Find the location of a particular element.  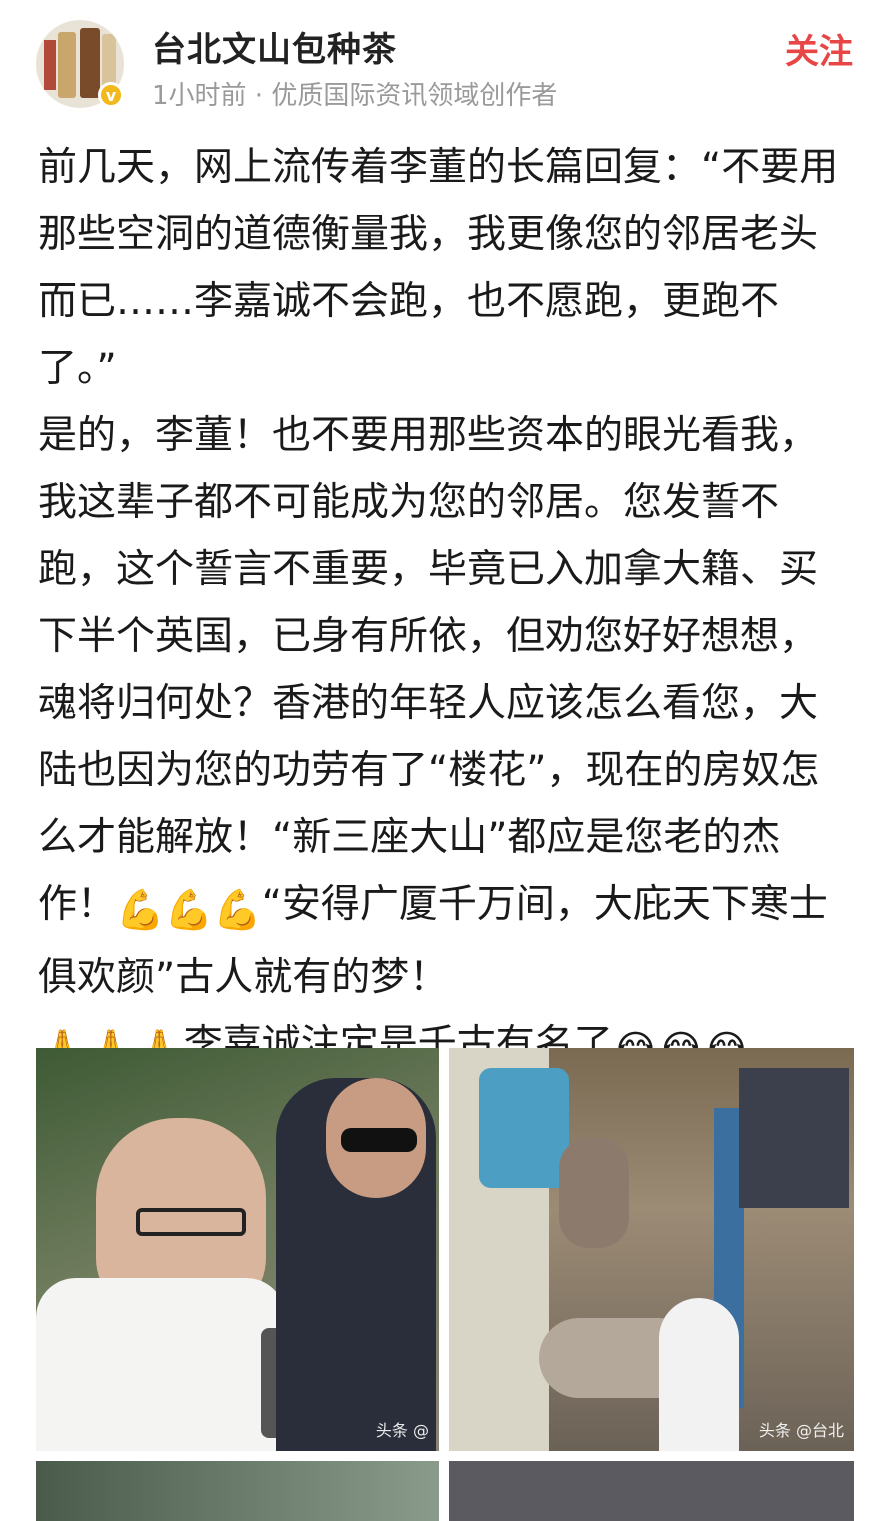

clothes-shape is located at coordinates (794, 1138).